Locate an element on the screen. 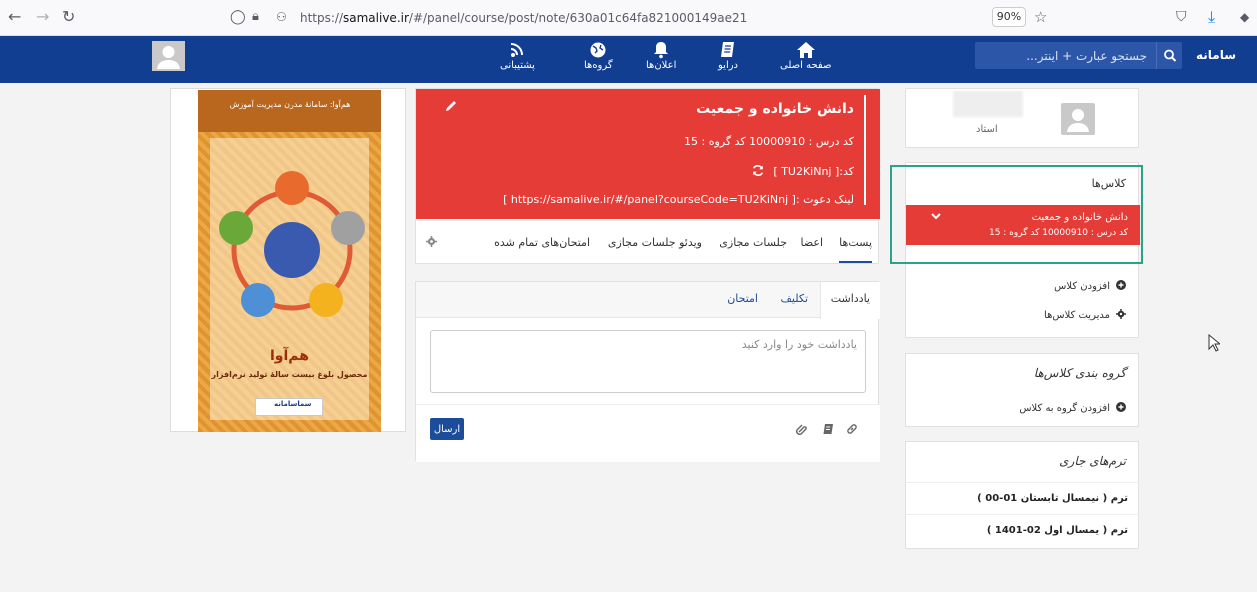 Image resolution: width=1257 pixels, height=592 pixels. link-icon is located at coordinates (852, 429).